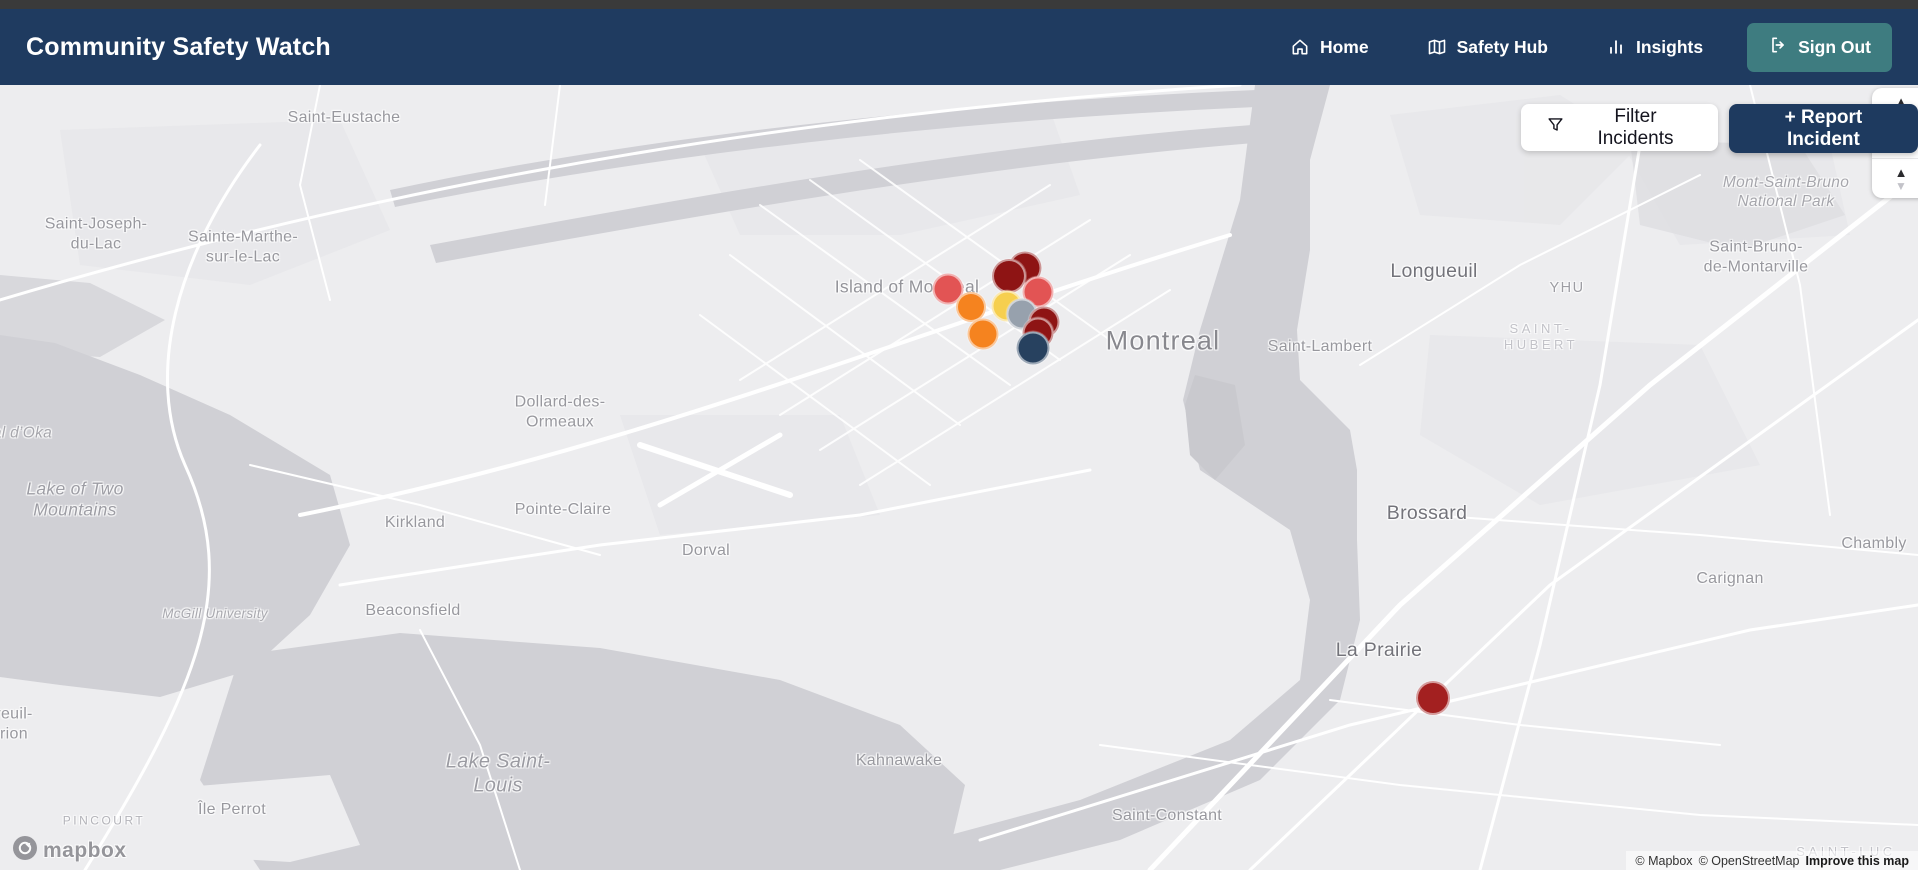 The height and width of the screenshot is (870, 1918). Describe the element at coordinates (178, 46) in the screenshot. I see `app-title: Community Safety Watch` at that location.